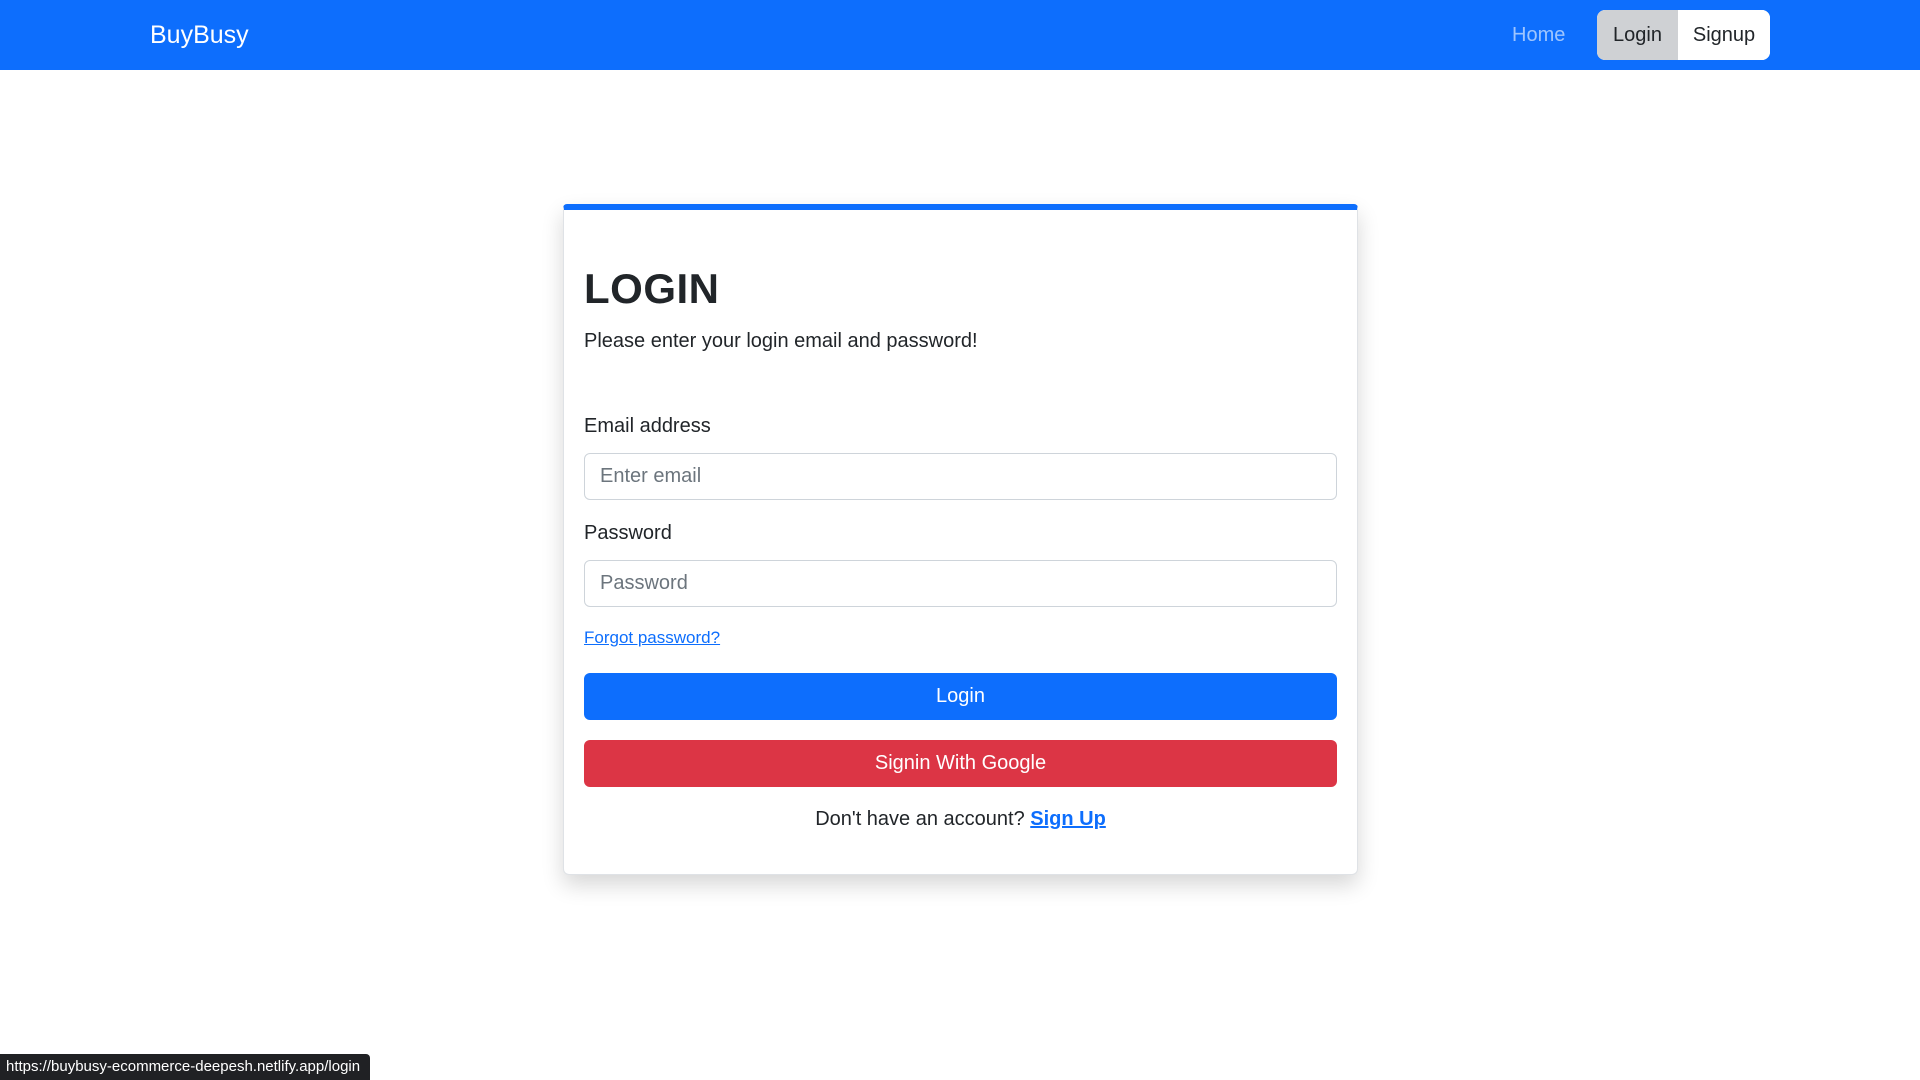 The height and width of the screenshot is (1080, 1920). Describe the element at coordinates (199, 35) in the screenshot. I see `brand-logo: BuyBusy` at that location.